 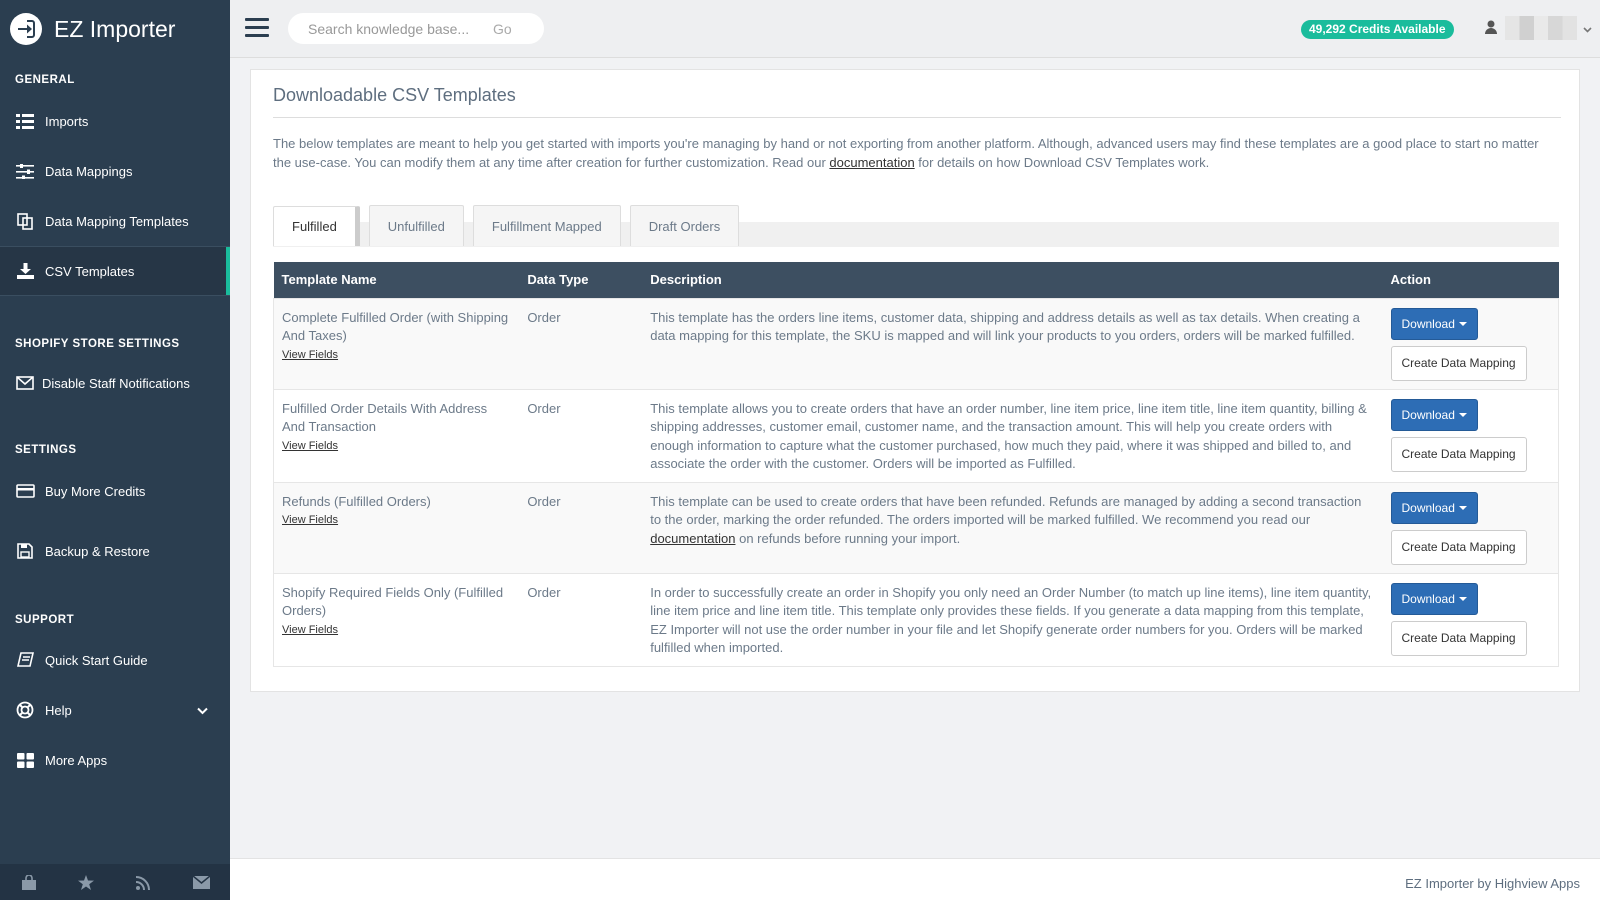 What do you see at coordinates (25, 221) in the screenshot?
I see `copy-icon` at bounding box center [25, 221].